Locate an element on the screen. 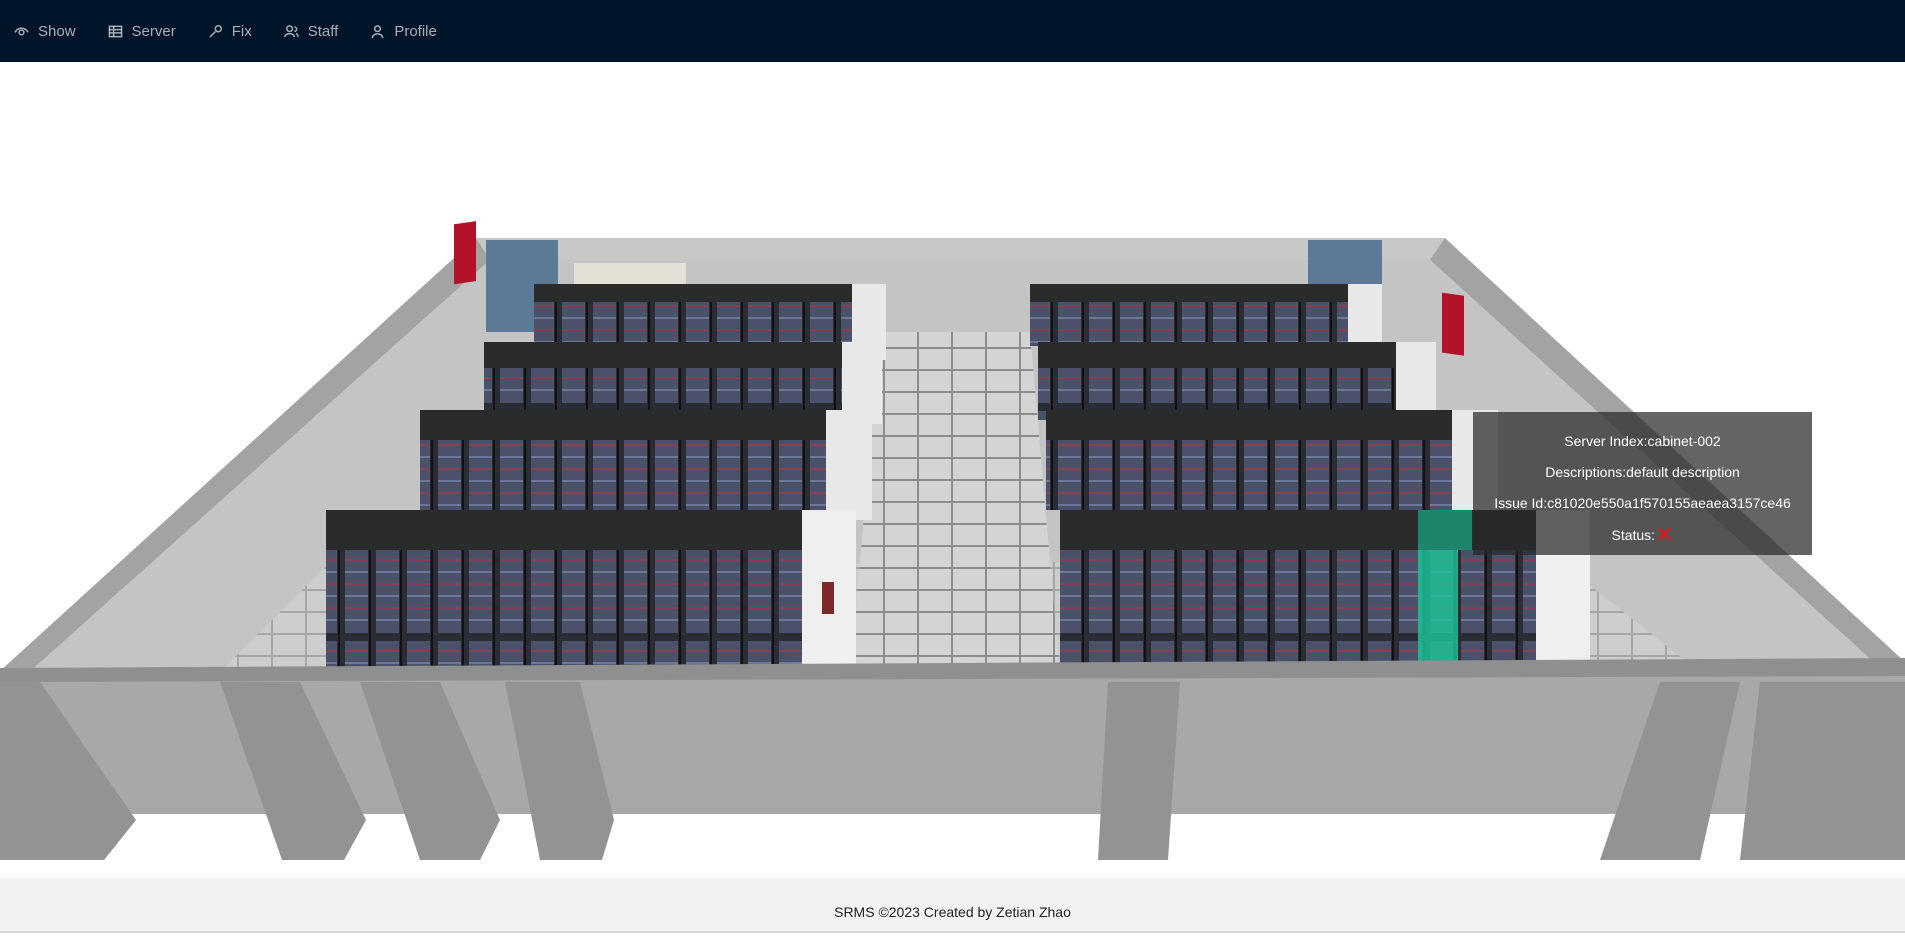 This screenshot has width=1905, height=947. nav-item-profile: Profile is located at coordinates (403, 31).